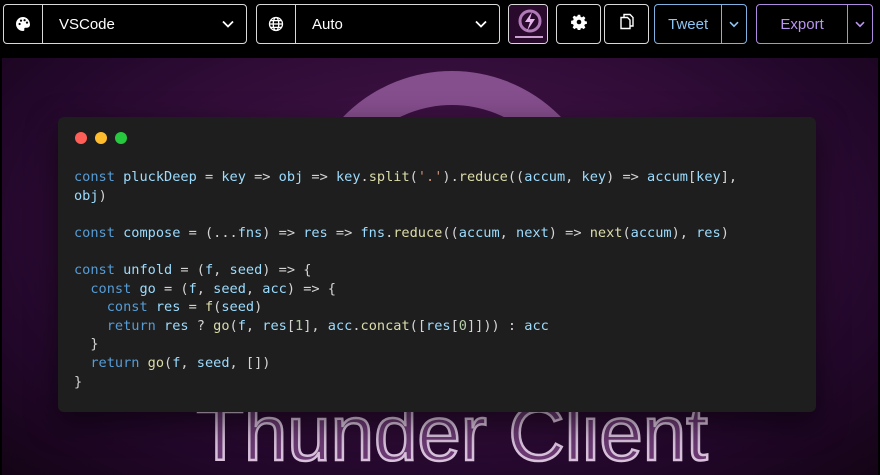  I want to click on code-line: const unfold = (f, seed) => {, so click(193, 269).